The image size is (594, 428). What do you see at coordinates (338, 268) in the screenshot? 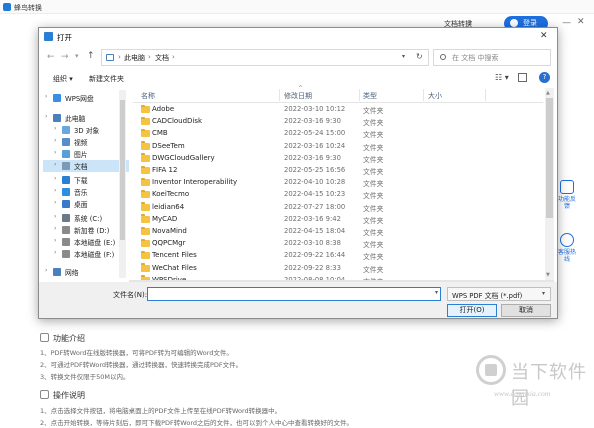
I see `file-row: WeChat Files 2022-09-22 8:33 文件夹` at bounding box center [338, 268].